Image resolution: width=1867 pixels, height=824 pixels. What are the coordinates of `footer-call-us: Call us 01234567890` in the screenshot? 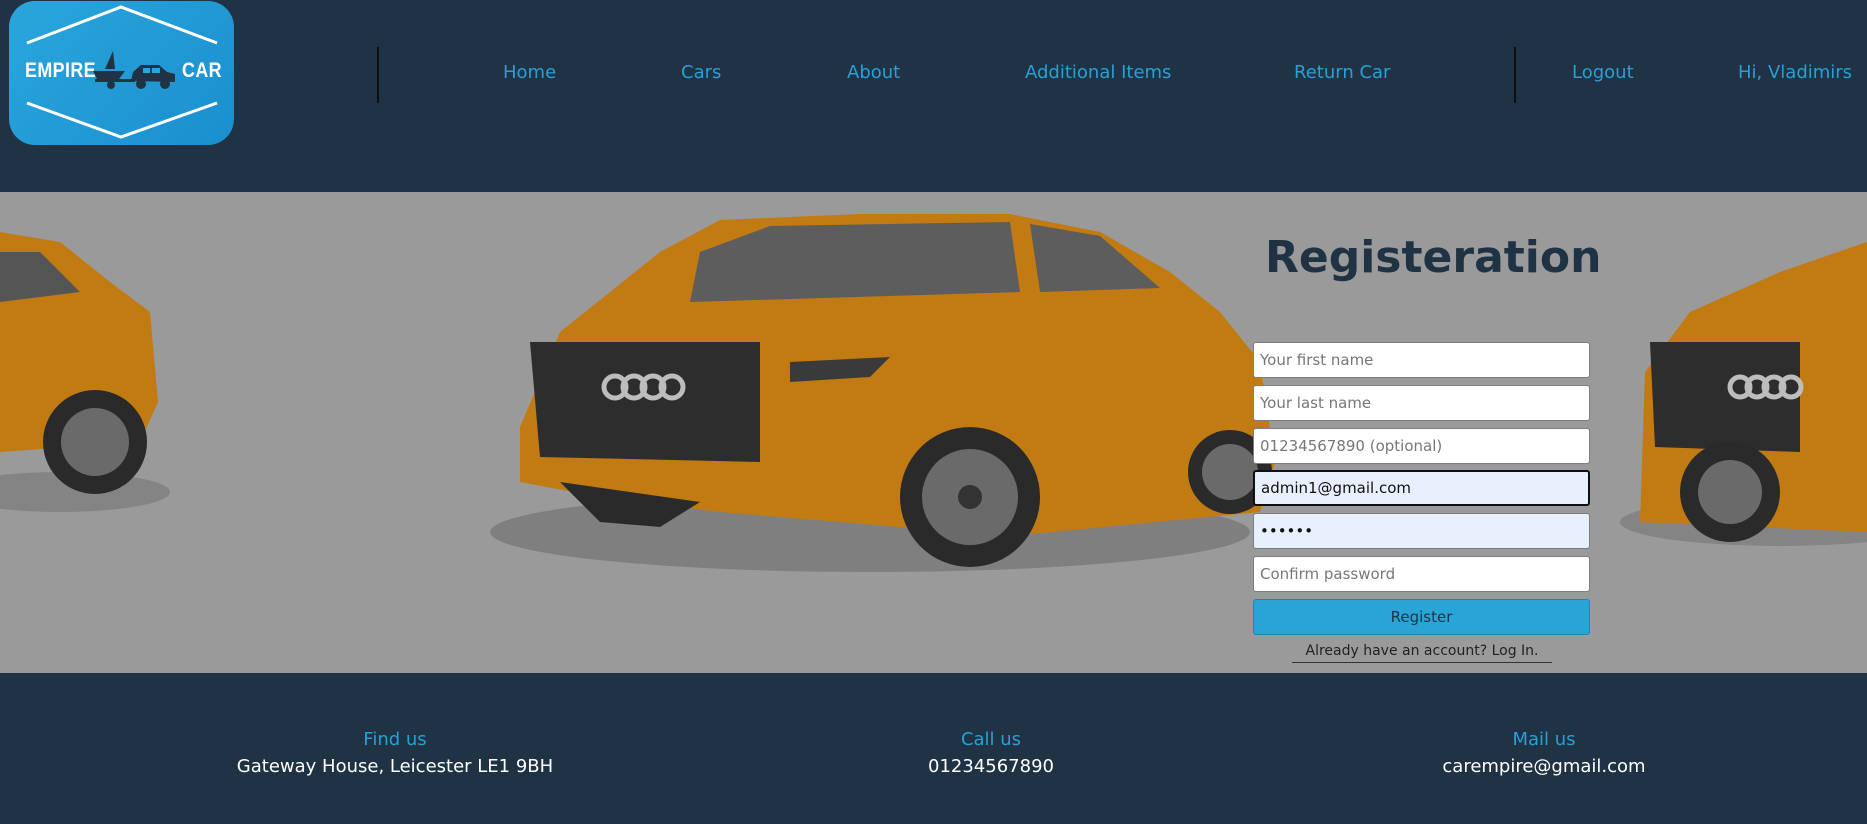 It's located at (991, 753).